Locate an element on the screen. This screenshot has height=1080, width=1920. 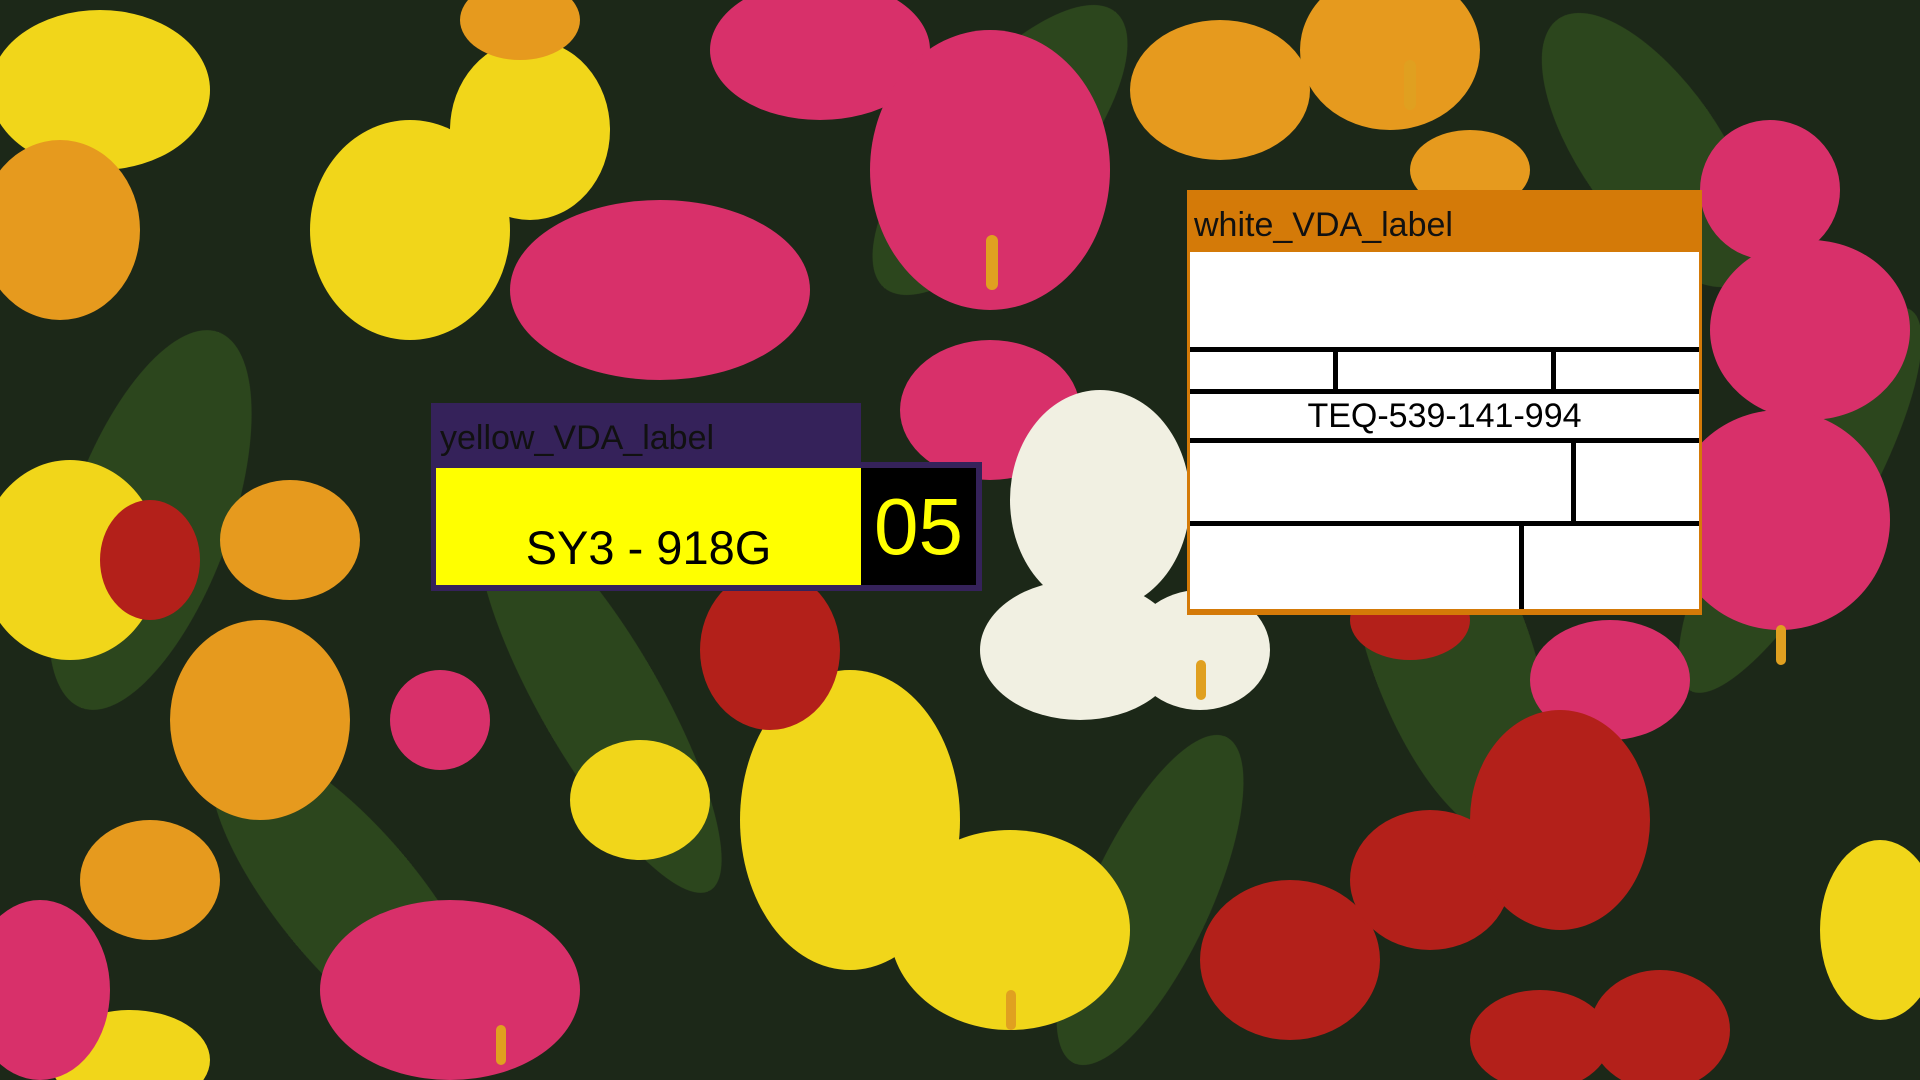
white-label-field-grid: TEQ-539-141-994 is located at coordinates (1444, 430).